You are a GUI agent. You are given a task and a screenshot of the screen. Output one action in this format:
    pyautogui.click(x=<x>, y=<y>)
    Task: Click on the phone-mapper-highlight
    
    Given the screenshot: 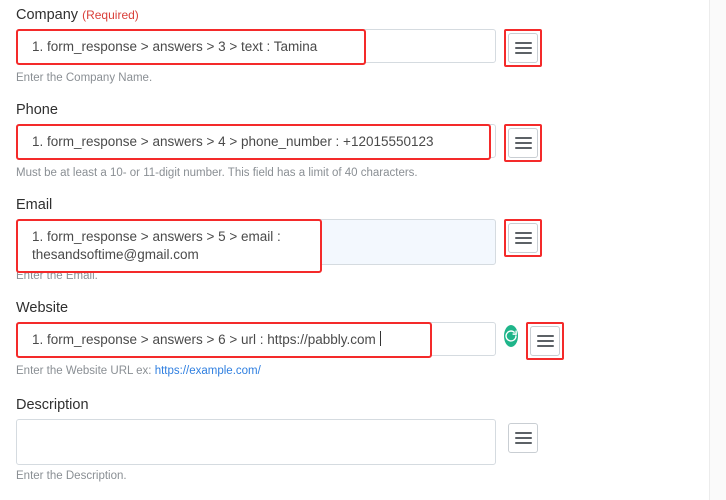 What is the action you would take?
    pyautogui.click(x=523, y=143)
    